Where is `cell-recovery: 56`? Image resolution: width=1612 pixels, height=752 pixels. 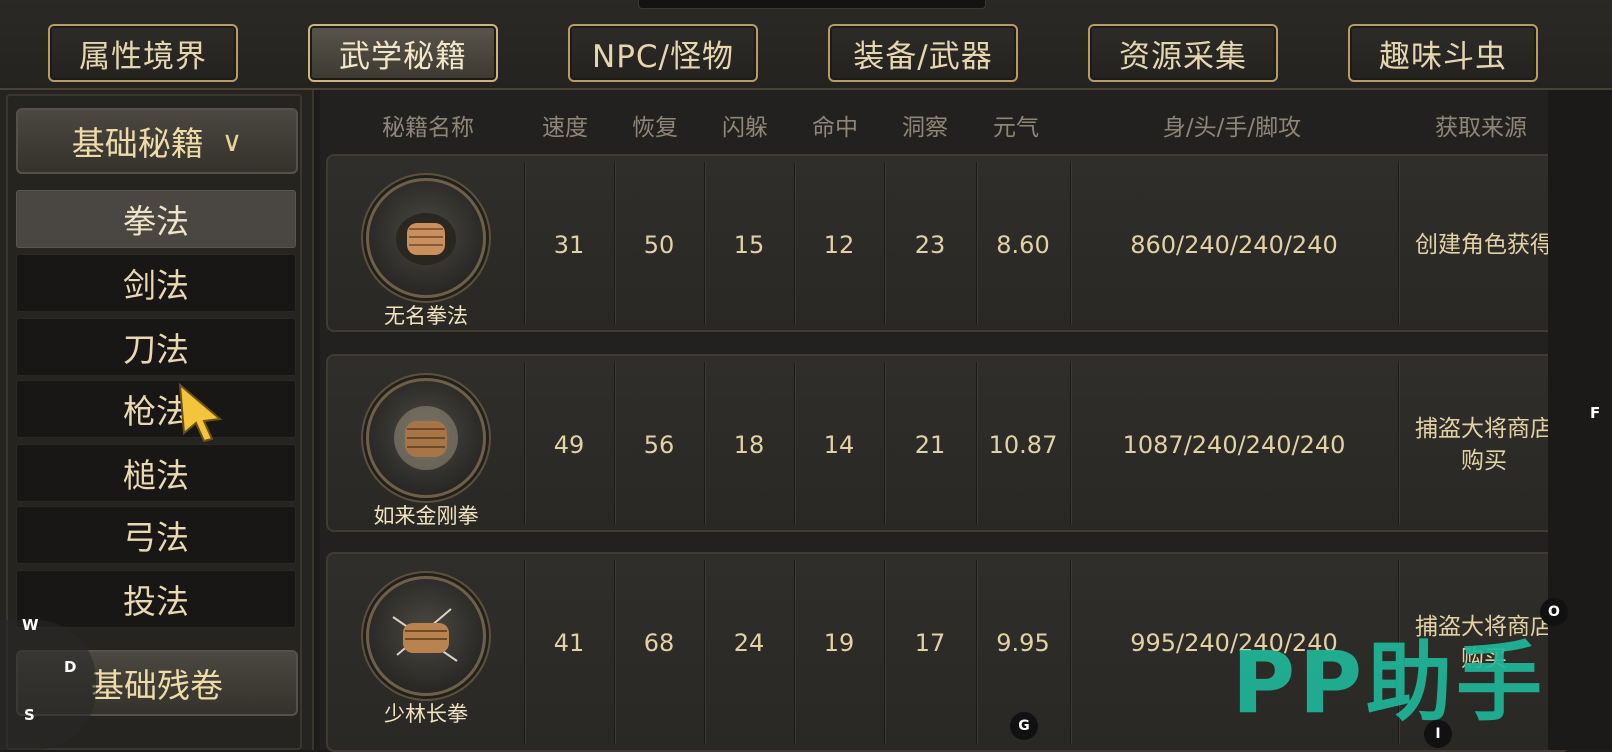
cell-recovery: 56 is located at coordinates (659, 445).